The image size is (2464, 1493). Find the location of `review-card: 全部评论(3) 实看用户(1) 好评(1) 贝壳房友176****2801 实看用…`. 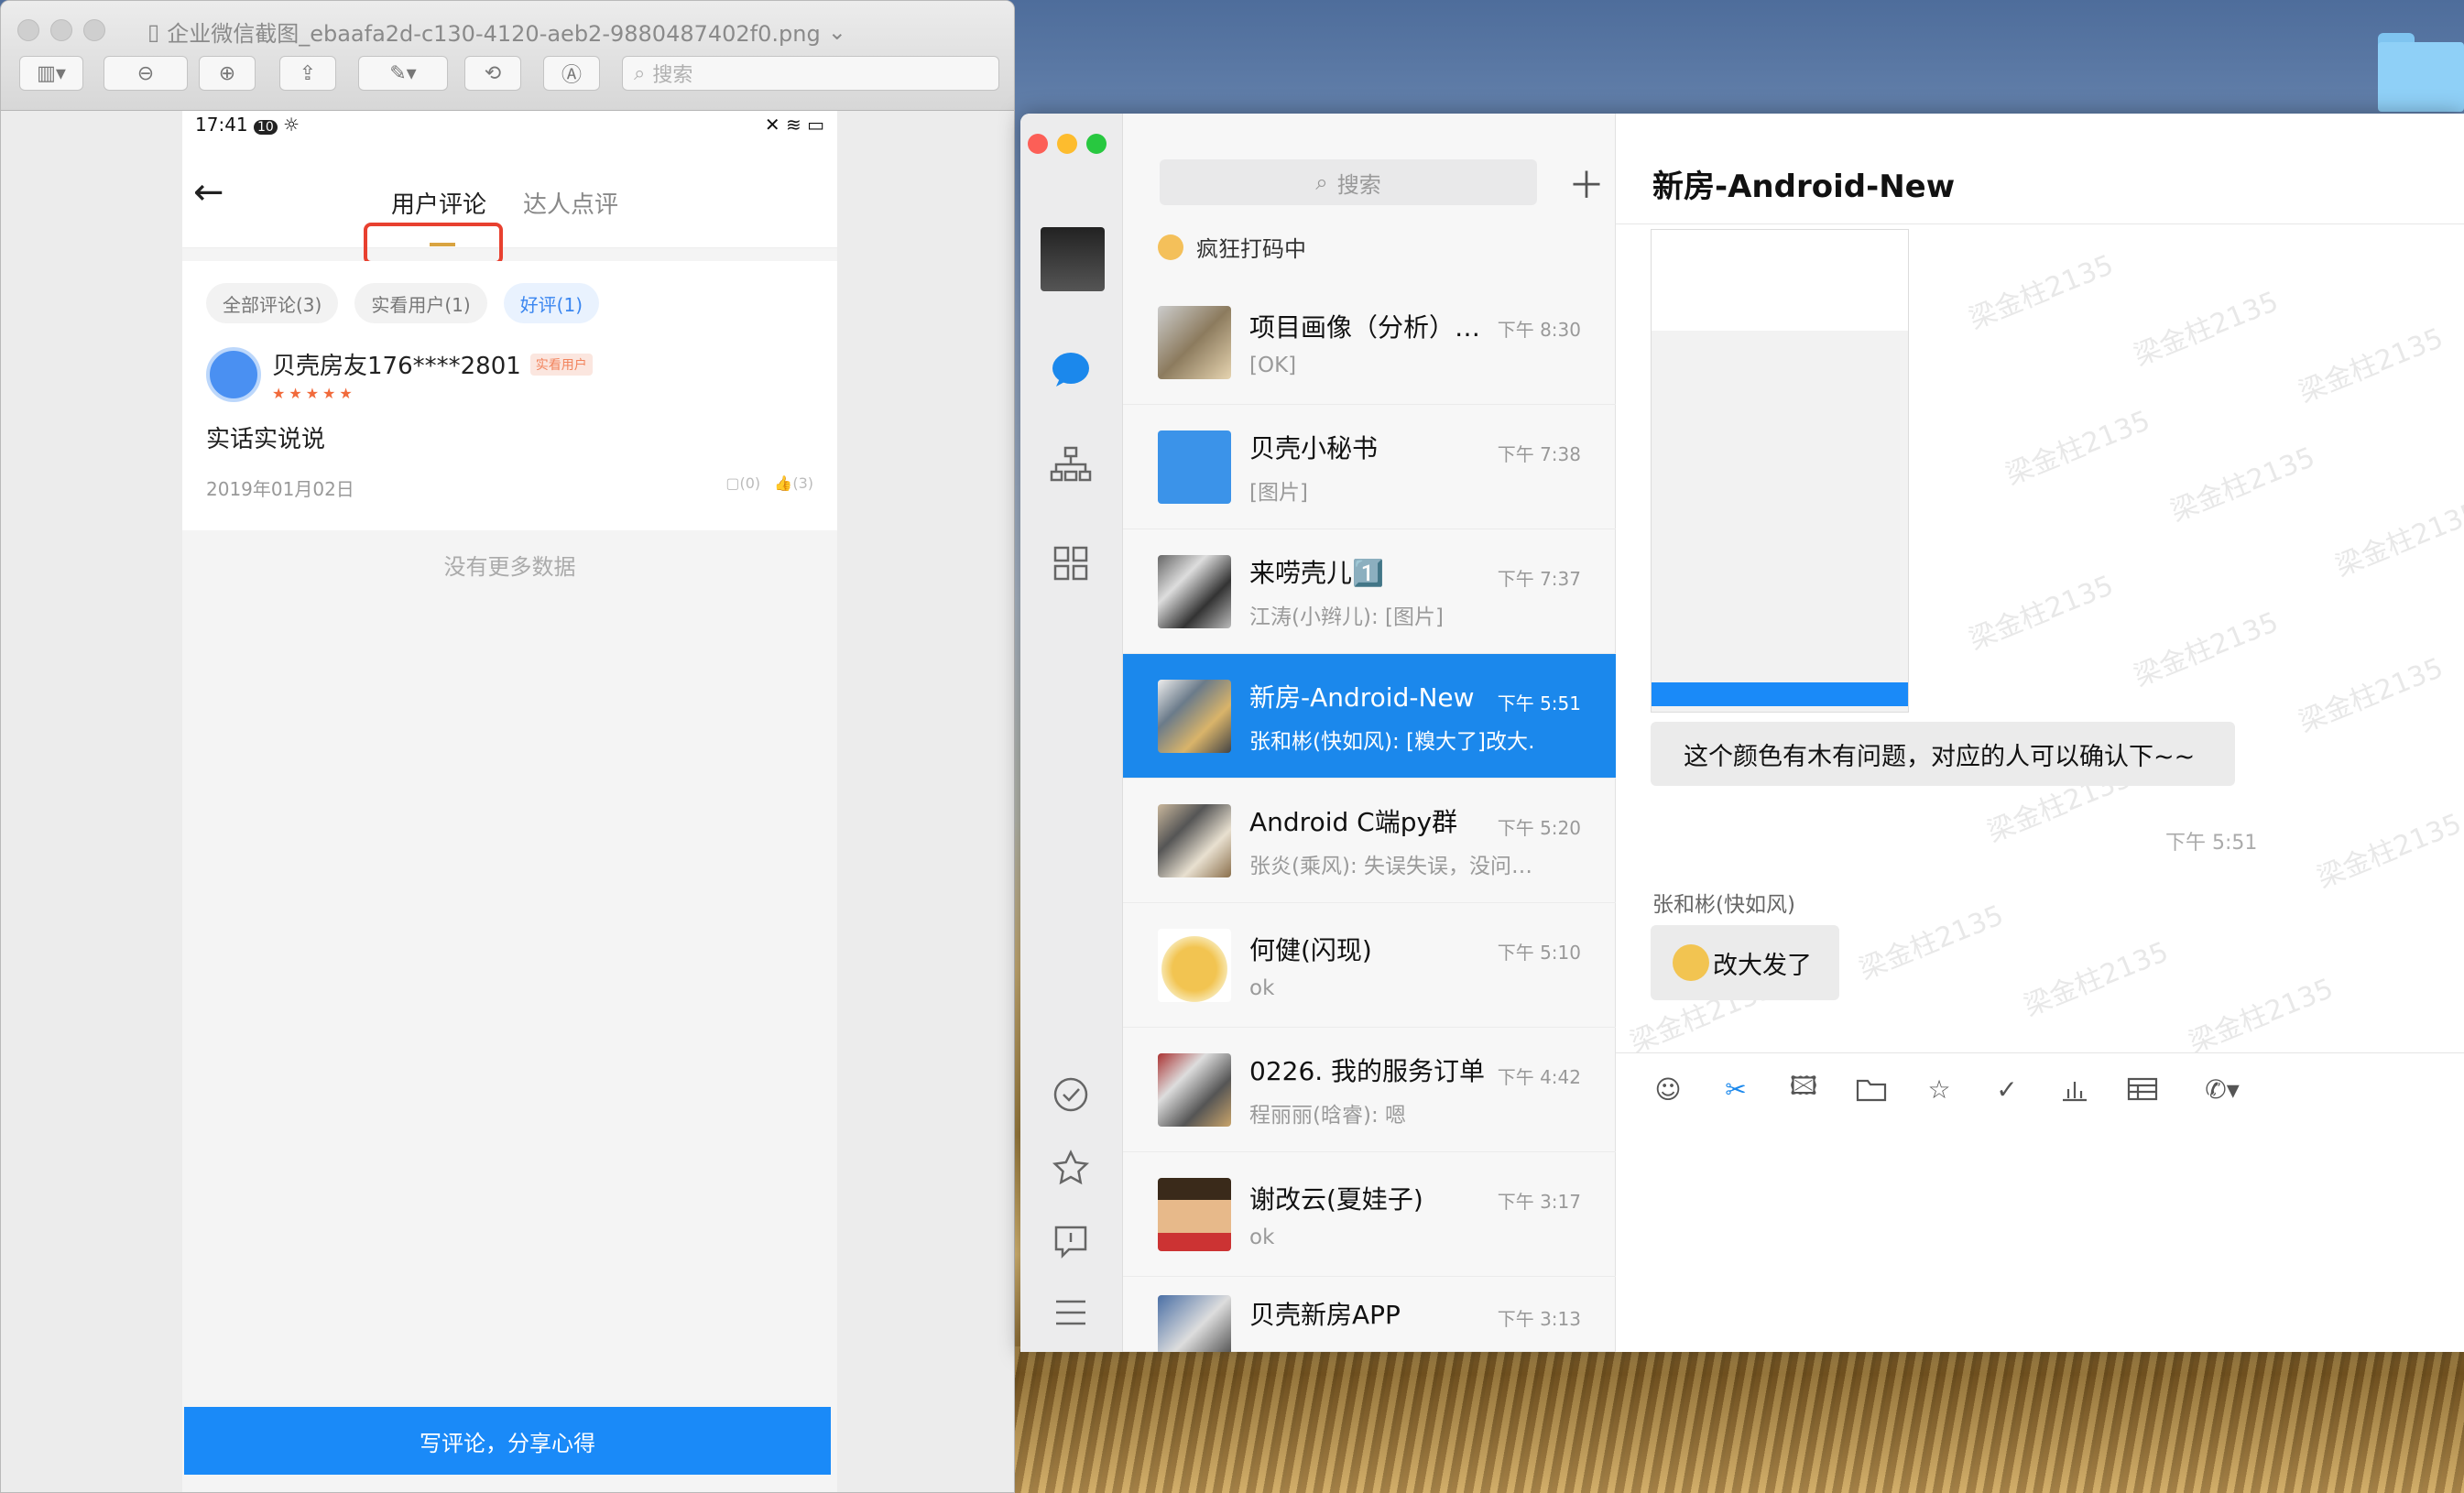

review-card: 全部评论(3) 实看用户(1) 好评(1) 贝壳房友176****2801 实看用… is located at coordinates (510, 395).